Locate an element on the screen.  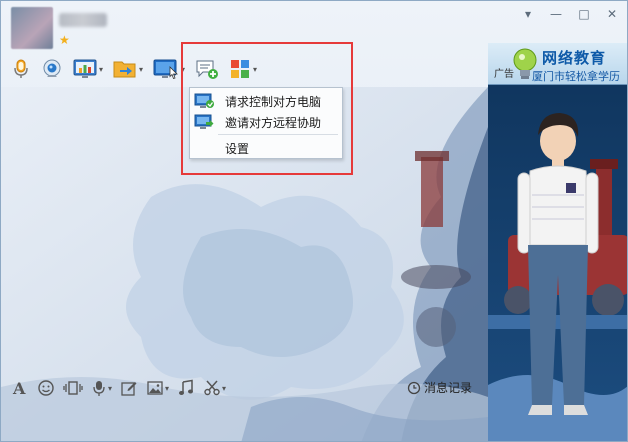
ad-tag: 广告 is located at coordinates (504, 74).